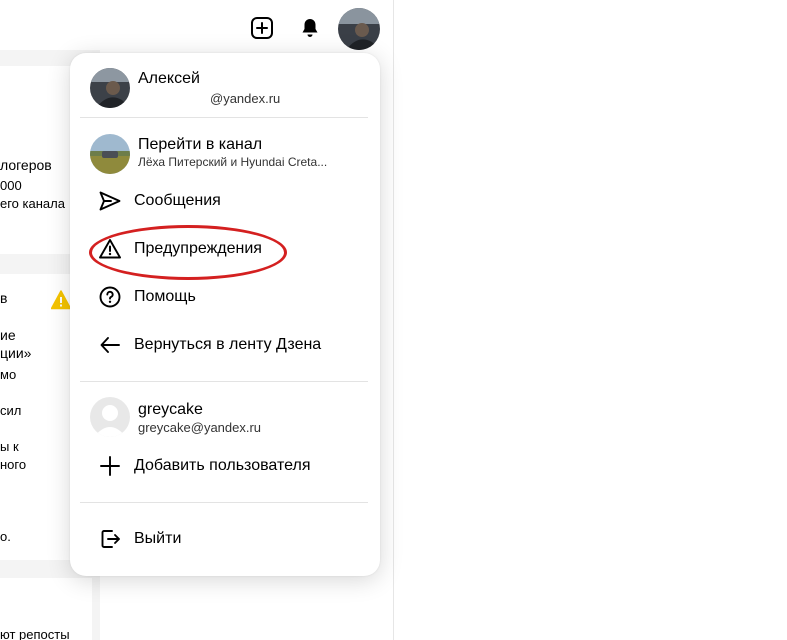  I want to click on feed-text: мо, so click(8, 374).